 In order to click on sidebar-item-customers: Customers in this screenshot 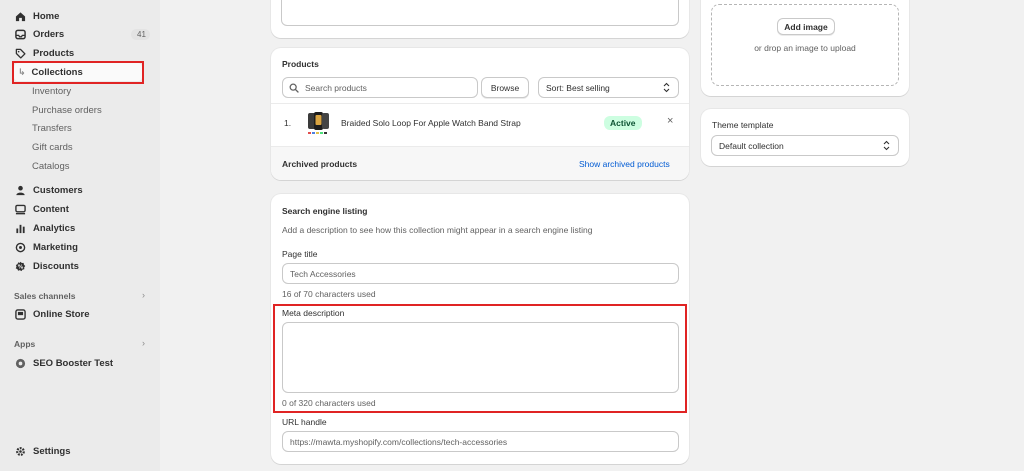, I will do `click(48, 190)`.